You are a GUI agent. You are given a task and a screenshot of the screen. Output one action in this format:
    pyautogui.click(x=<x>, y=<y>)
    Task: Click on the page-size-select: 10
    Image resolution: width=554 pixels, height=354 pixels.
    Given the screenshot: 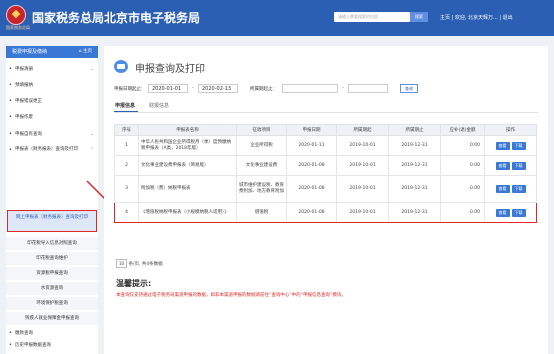 What is the action you would take?
    pyautogui.click(x=121, y=263)
    